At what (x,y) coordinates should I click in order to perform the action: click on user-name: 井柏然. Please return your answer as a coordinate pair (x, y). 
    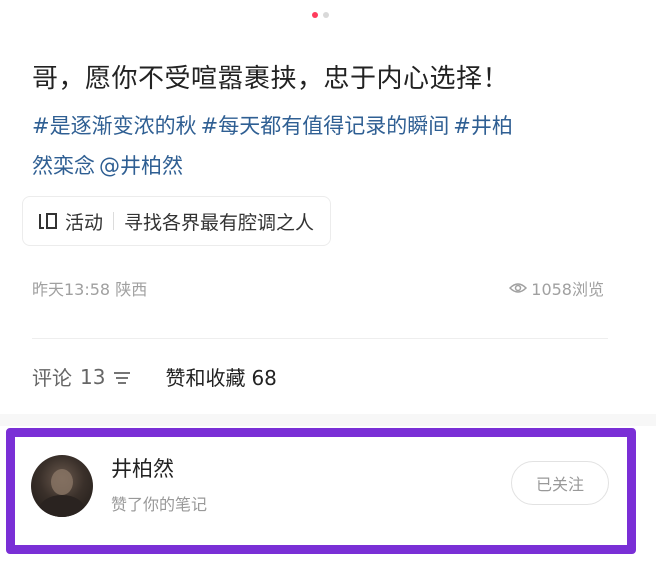
    Looking at the image, I should click on (142, 468).